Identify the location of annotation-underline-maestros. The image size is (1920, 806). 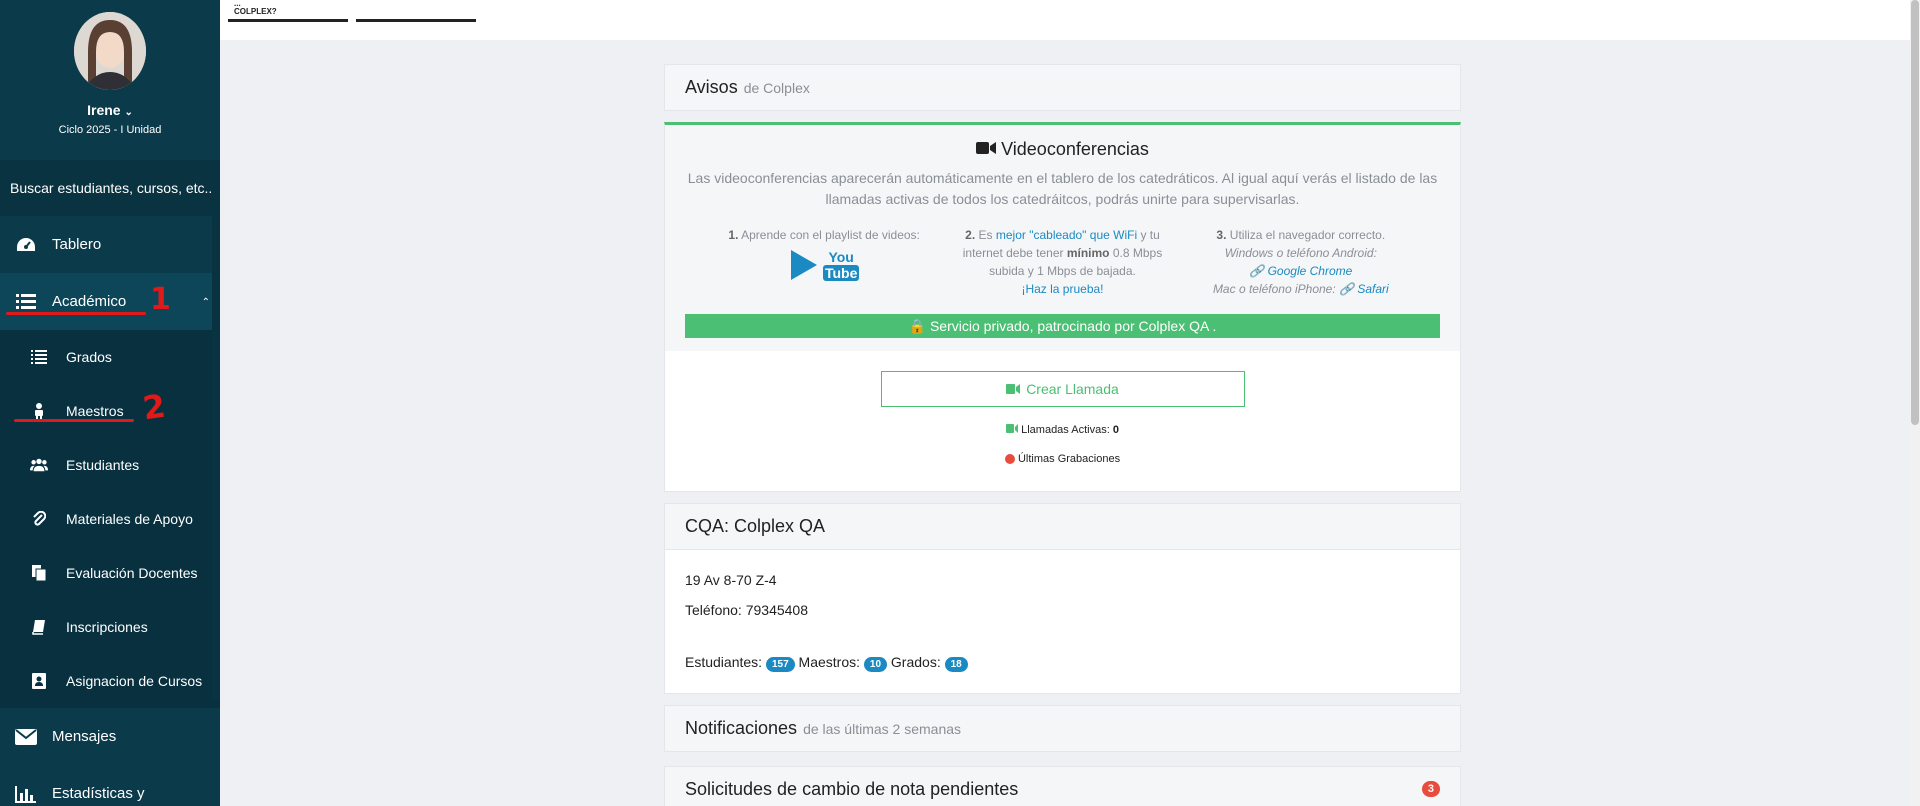
(74, 420).